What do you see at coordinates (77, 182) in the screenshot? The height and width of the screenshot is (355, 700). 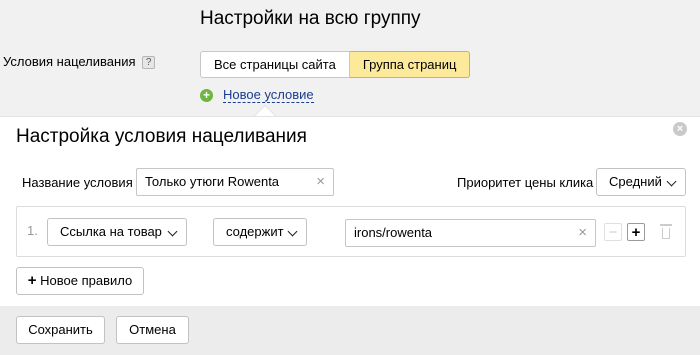 I see `condition-name-label: Название условия` at bounding box center [77, 182].